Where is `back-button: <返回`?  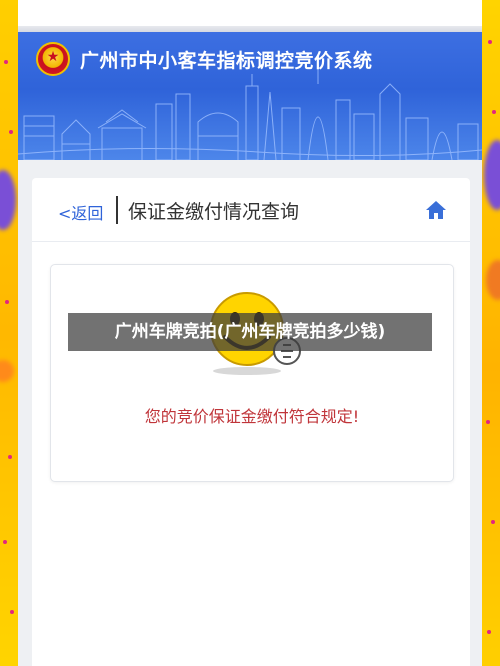 back-button: <返回 is located at coordinates (80, 212).